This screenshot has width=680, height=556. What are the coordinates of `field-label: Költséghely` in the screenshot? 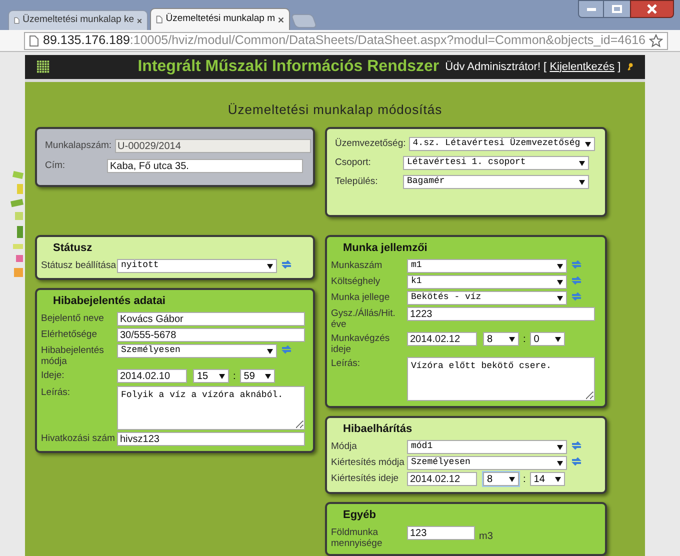 It's located at (356, 281).